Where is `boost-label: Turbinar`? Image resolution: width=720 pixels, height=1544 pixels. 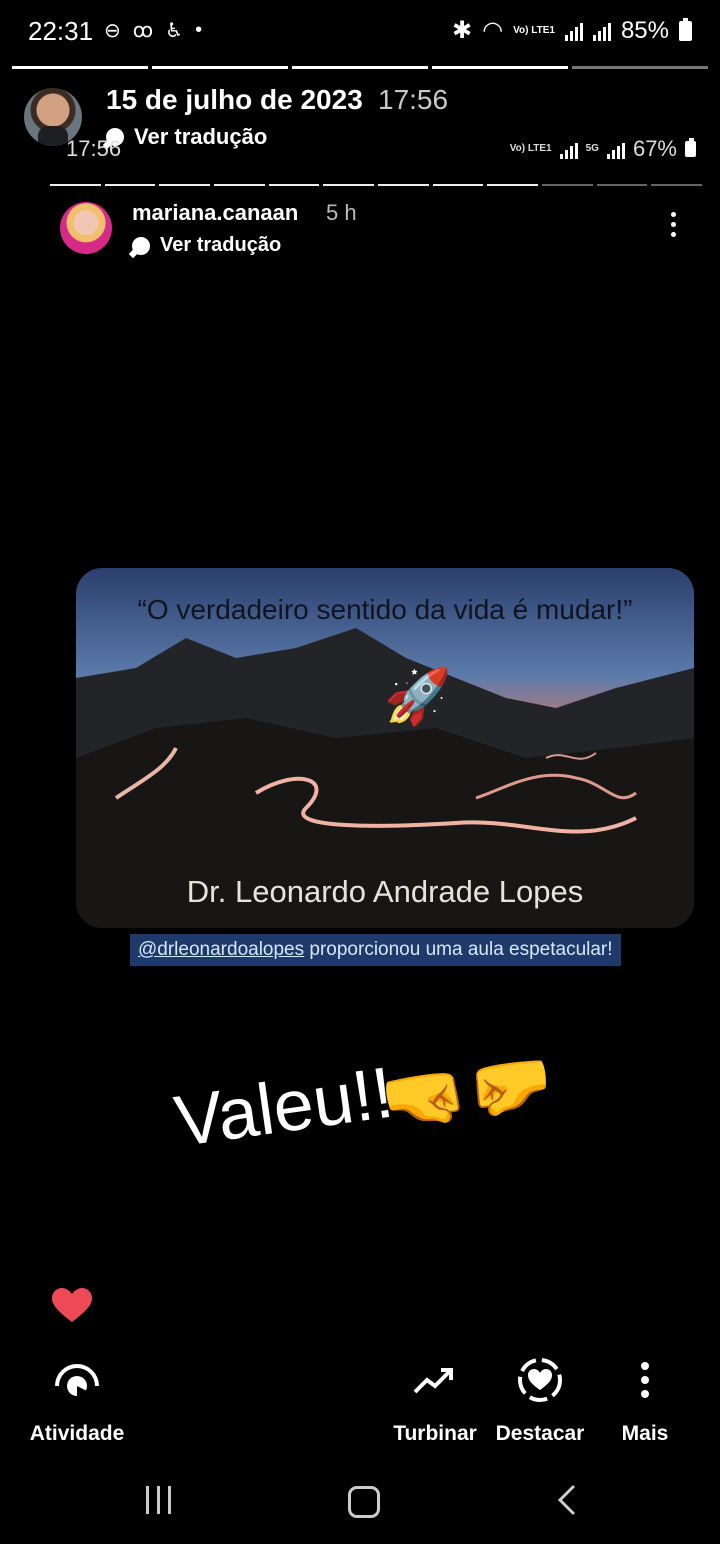
boost-label: Turbinar is located at coordinates (435, 1433).